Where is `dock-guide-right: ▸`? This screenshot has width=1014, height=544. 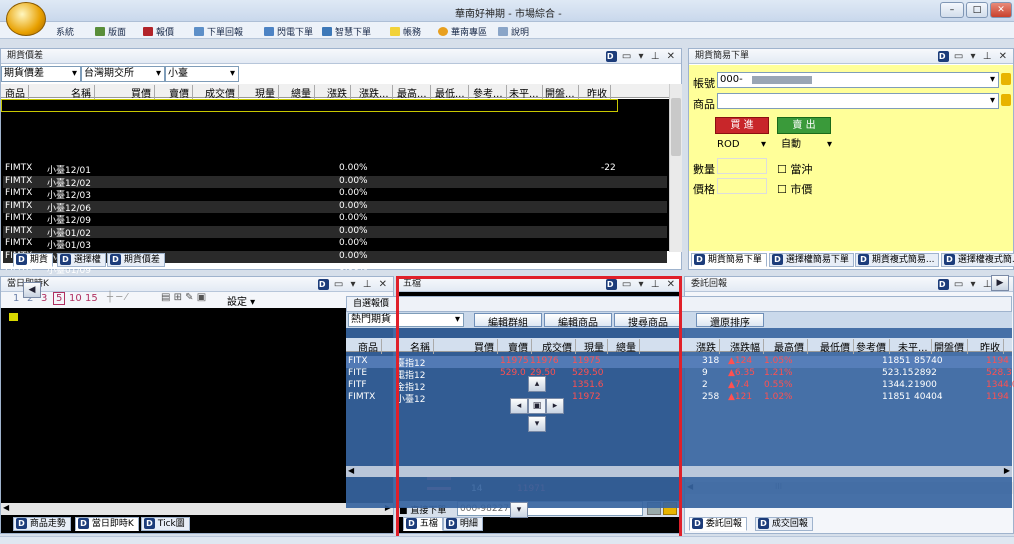
dock-guide-right: ▸ is located at coordinates (555, 406).